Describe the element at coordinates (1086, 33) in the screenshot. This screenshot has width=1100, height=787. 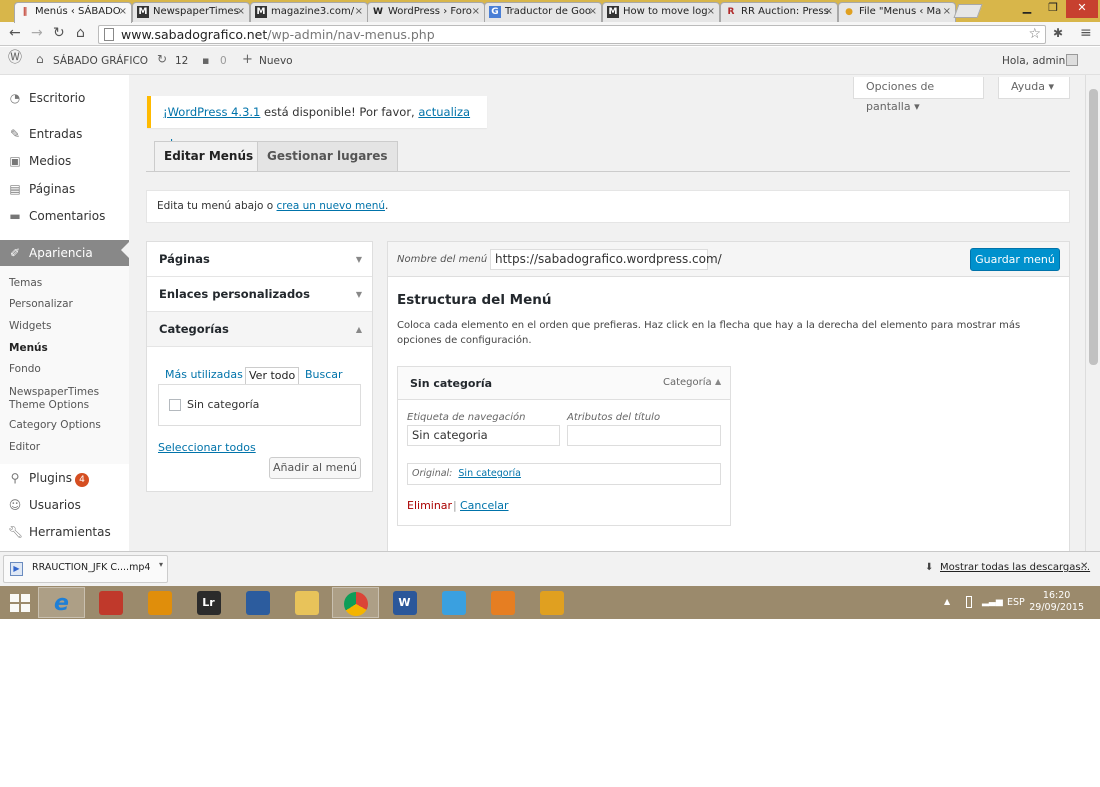
I see `menu-hamburger-icon: ≡` at that location.